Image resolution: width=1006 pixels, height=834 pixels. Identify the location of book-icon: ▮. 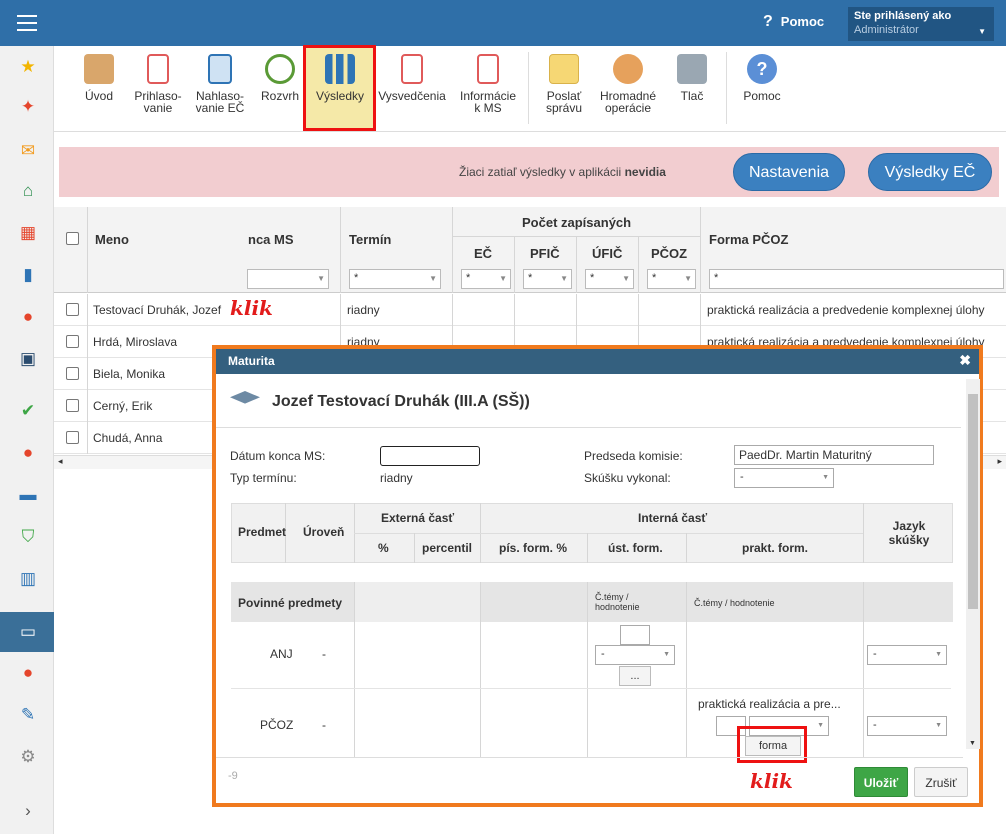
(28, 275).